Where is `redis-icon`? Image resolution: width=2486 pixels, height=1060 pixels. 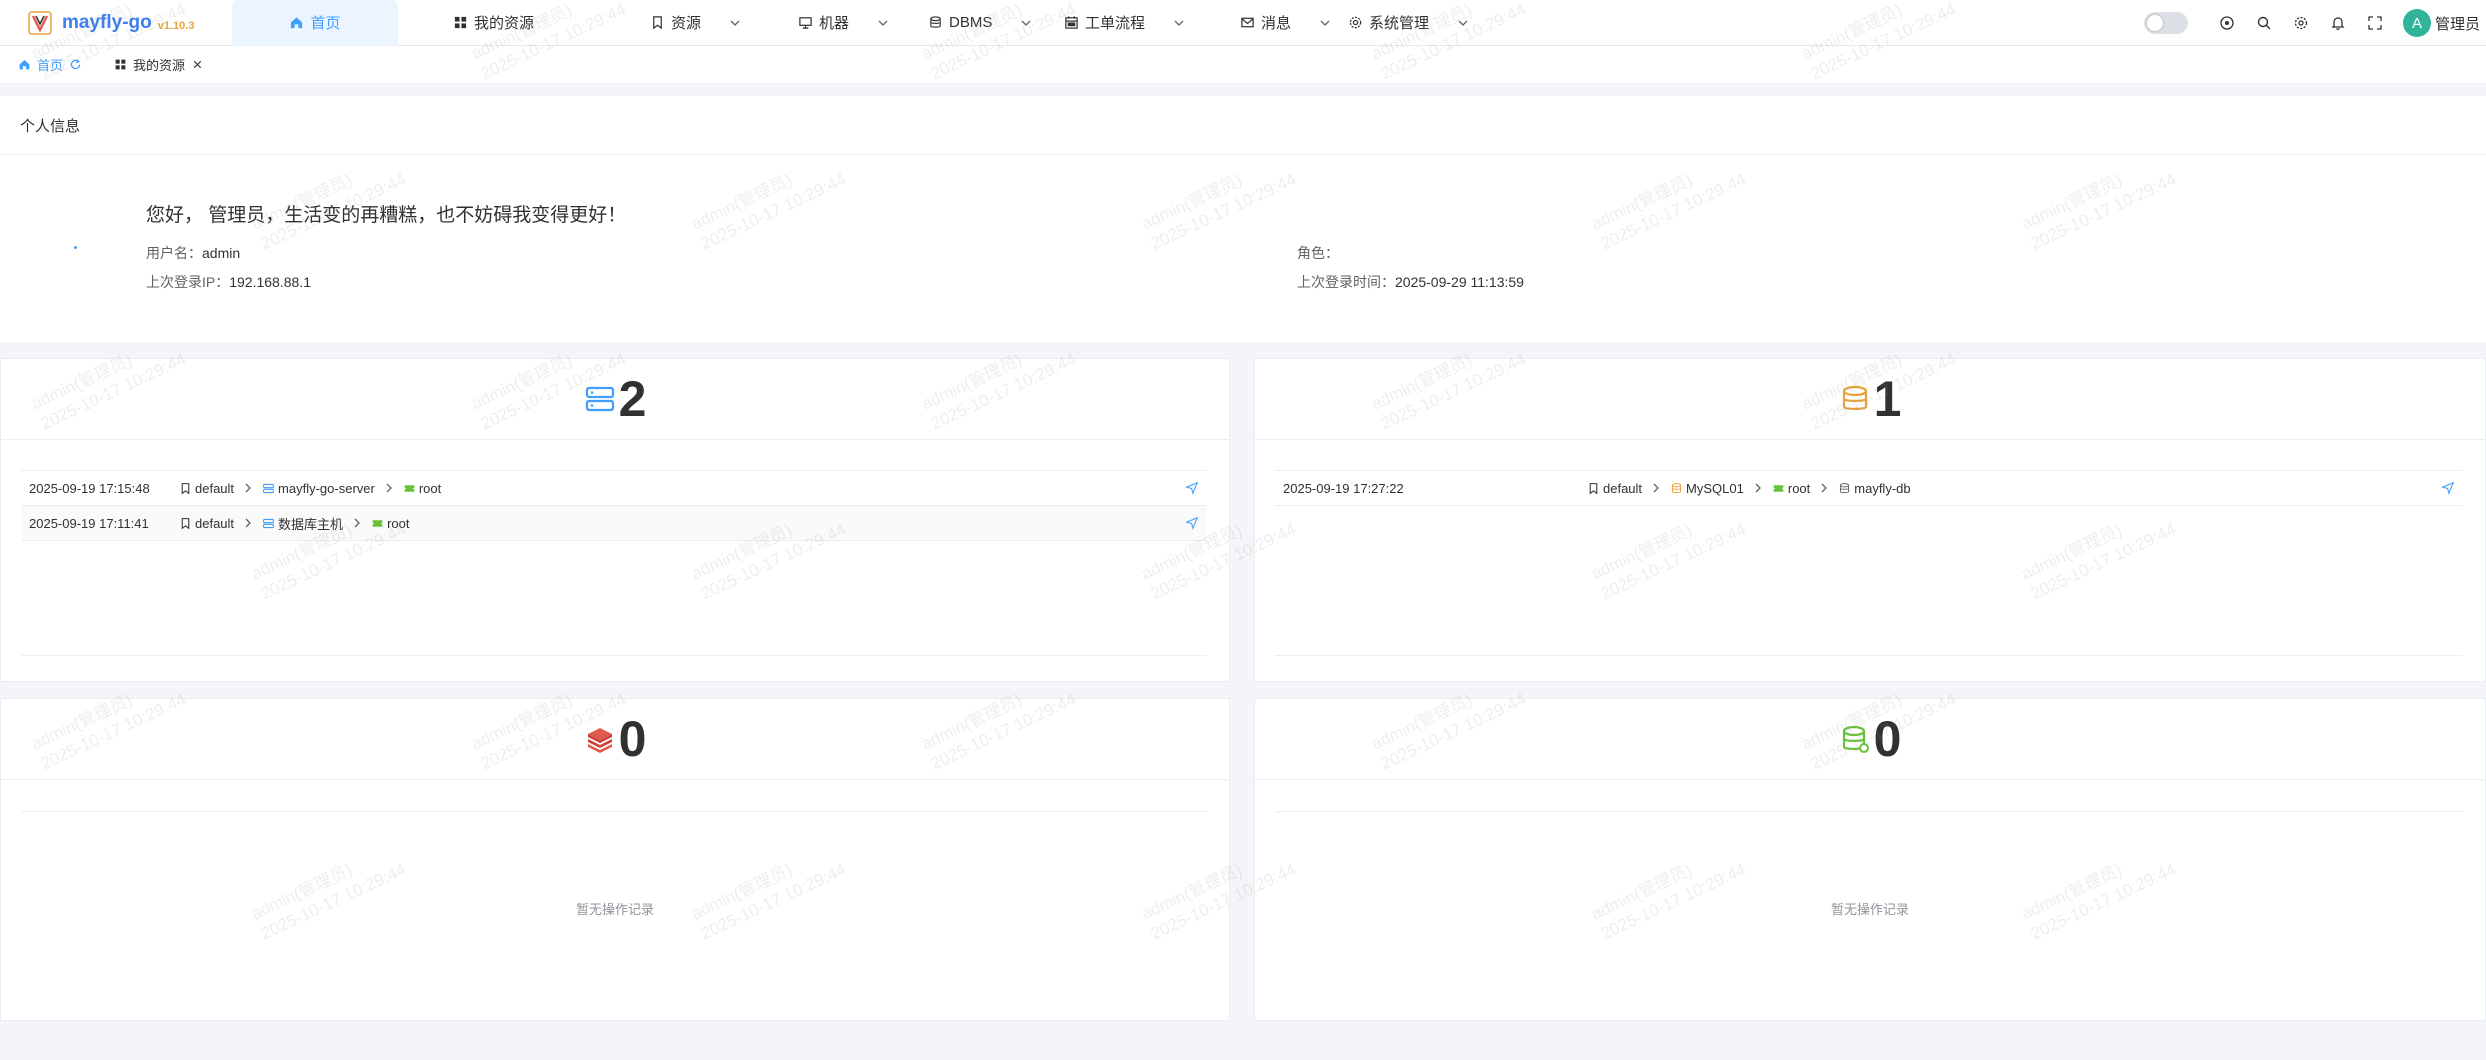 redis-icon is located at coordinates (599, 740).